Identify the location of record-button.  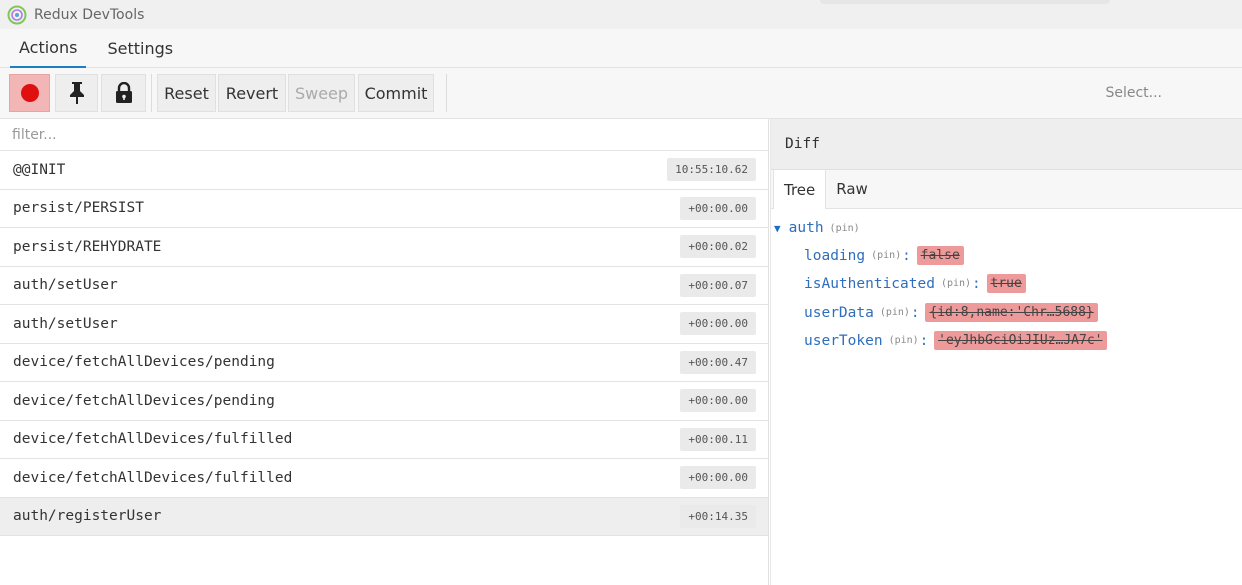
(29, 93).